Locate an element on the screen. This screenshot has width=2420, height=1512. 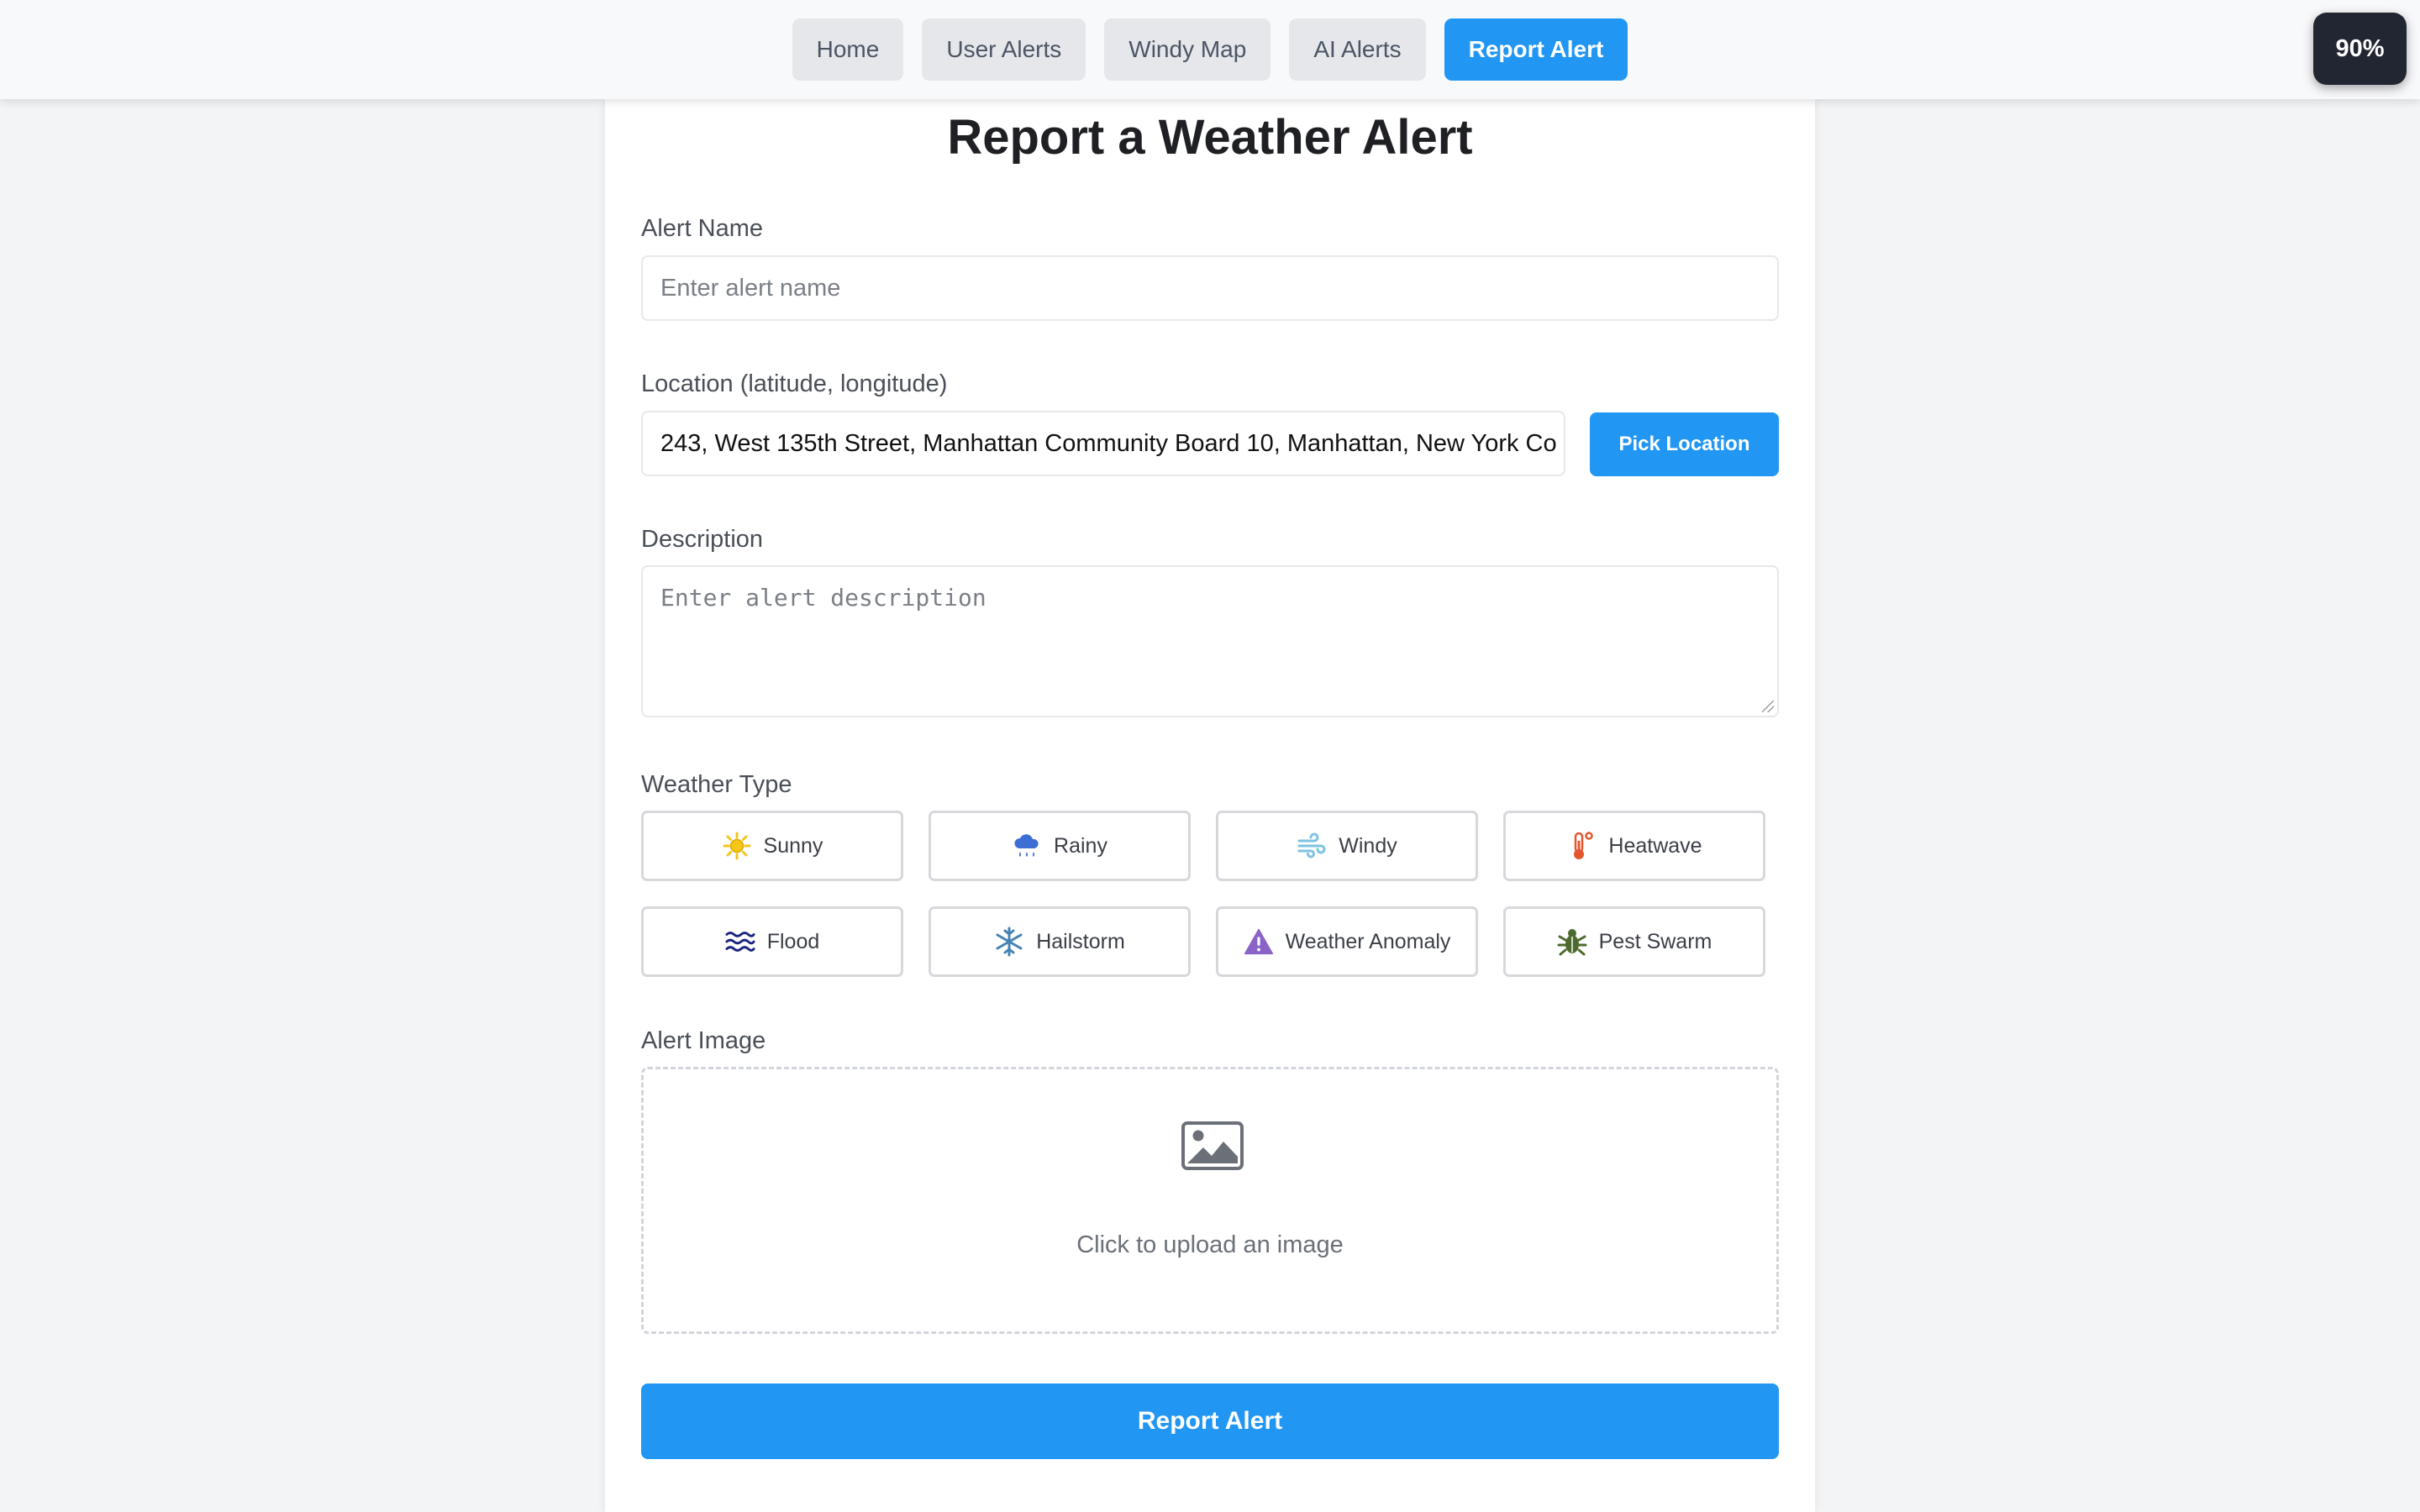
resize-handle is located at coordinates (1768, 706).